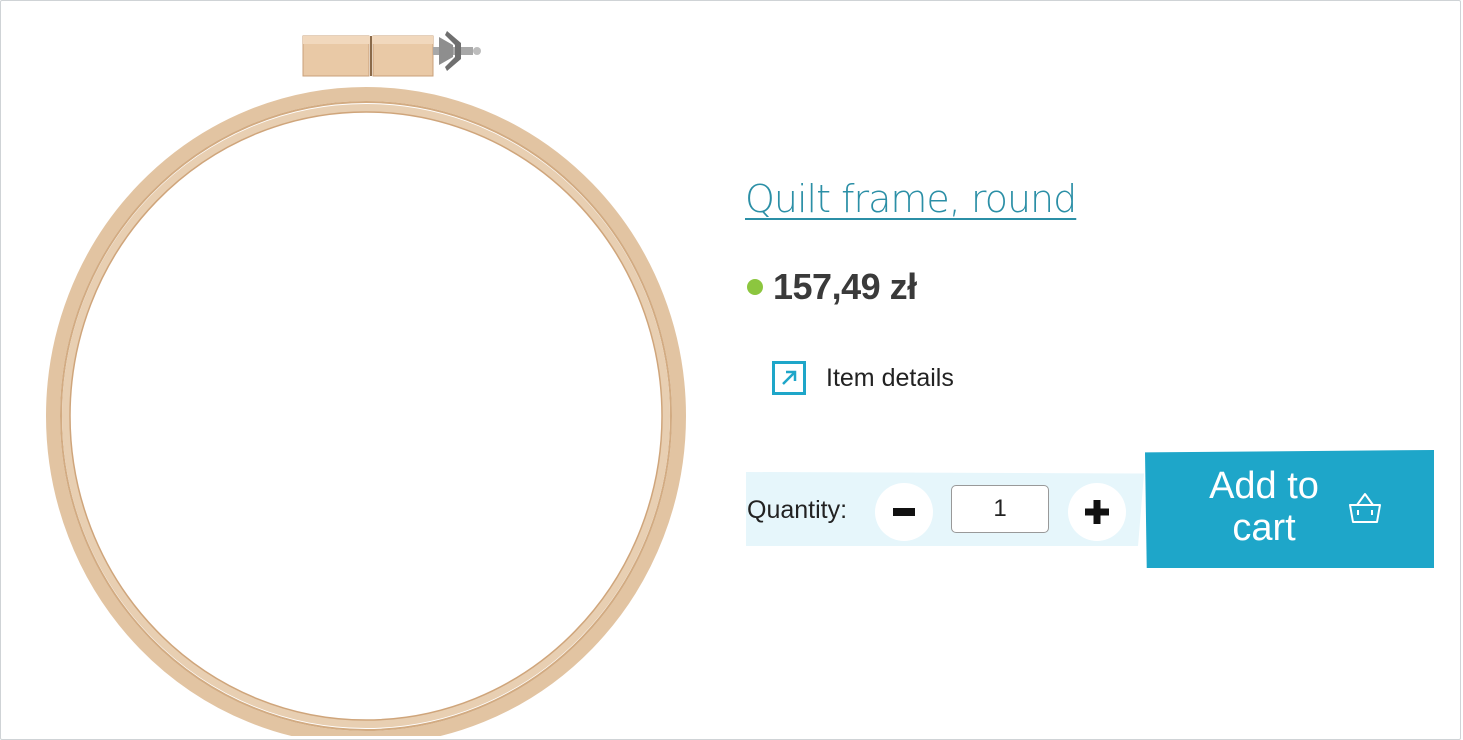 The width and height of the screenshot is (1463, 740). I want to click on decrement-quantity-button, so click(904, 512).